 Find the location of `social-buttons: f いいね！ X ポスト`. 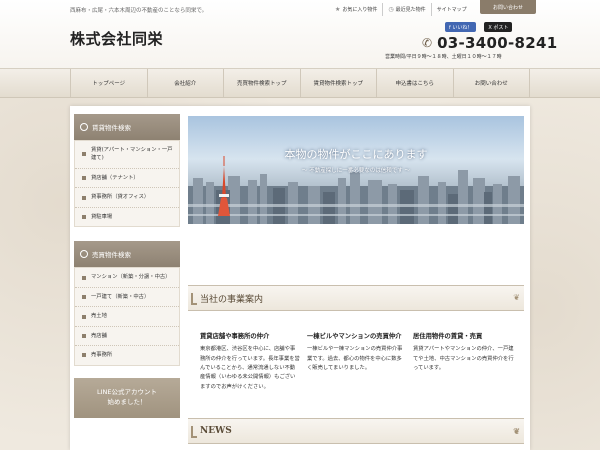

social-buttons: f いいね！ X ポスト is located at coordinates (479, 27).